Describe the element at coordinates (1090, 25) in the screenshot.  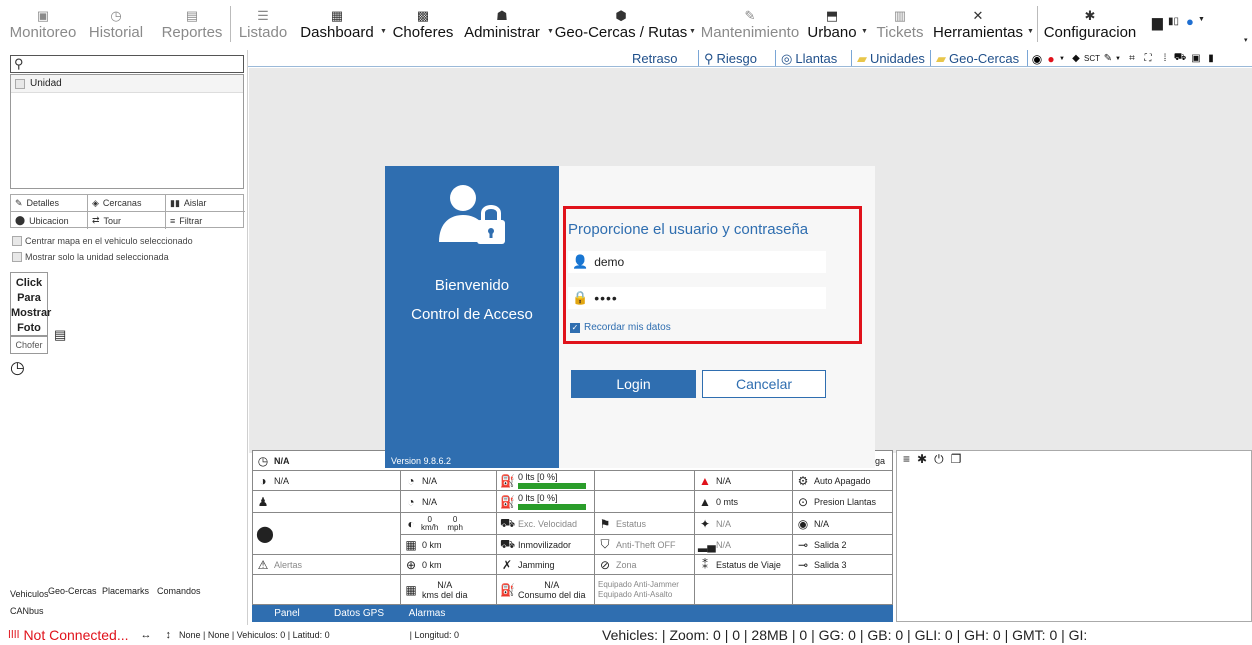
I see `menu-configuracion: ✱ Configuracion` at that location.